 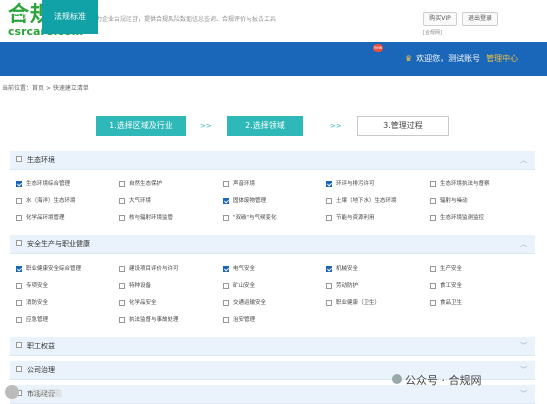 I want to click on option-label: 化学品环境管理, so click(x=45, y=218).